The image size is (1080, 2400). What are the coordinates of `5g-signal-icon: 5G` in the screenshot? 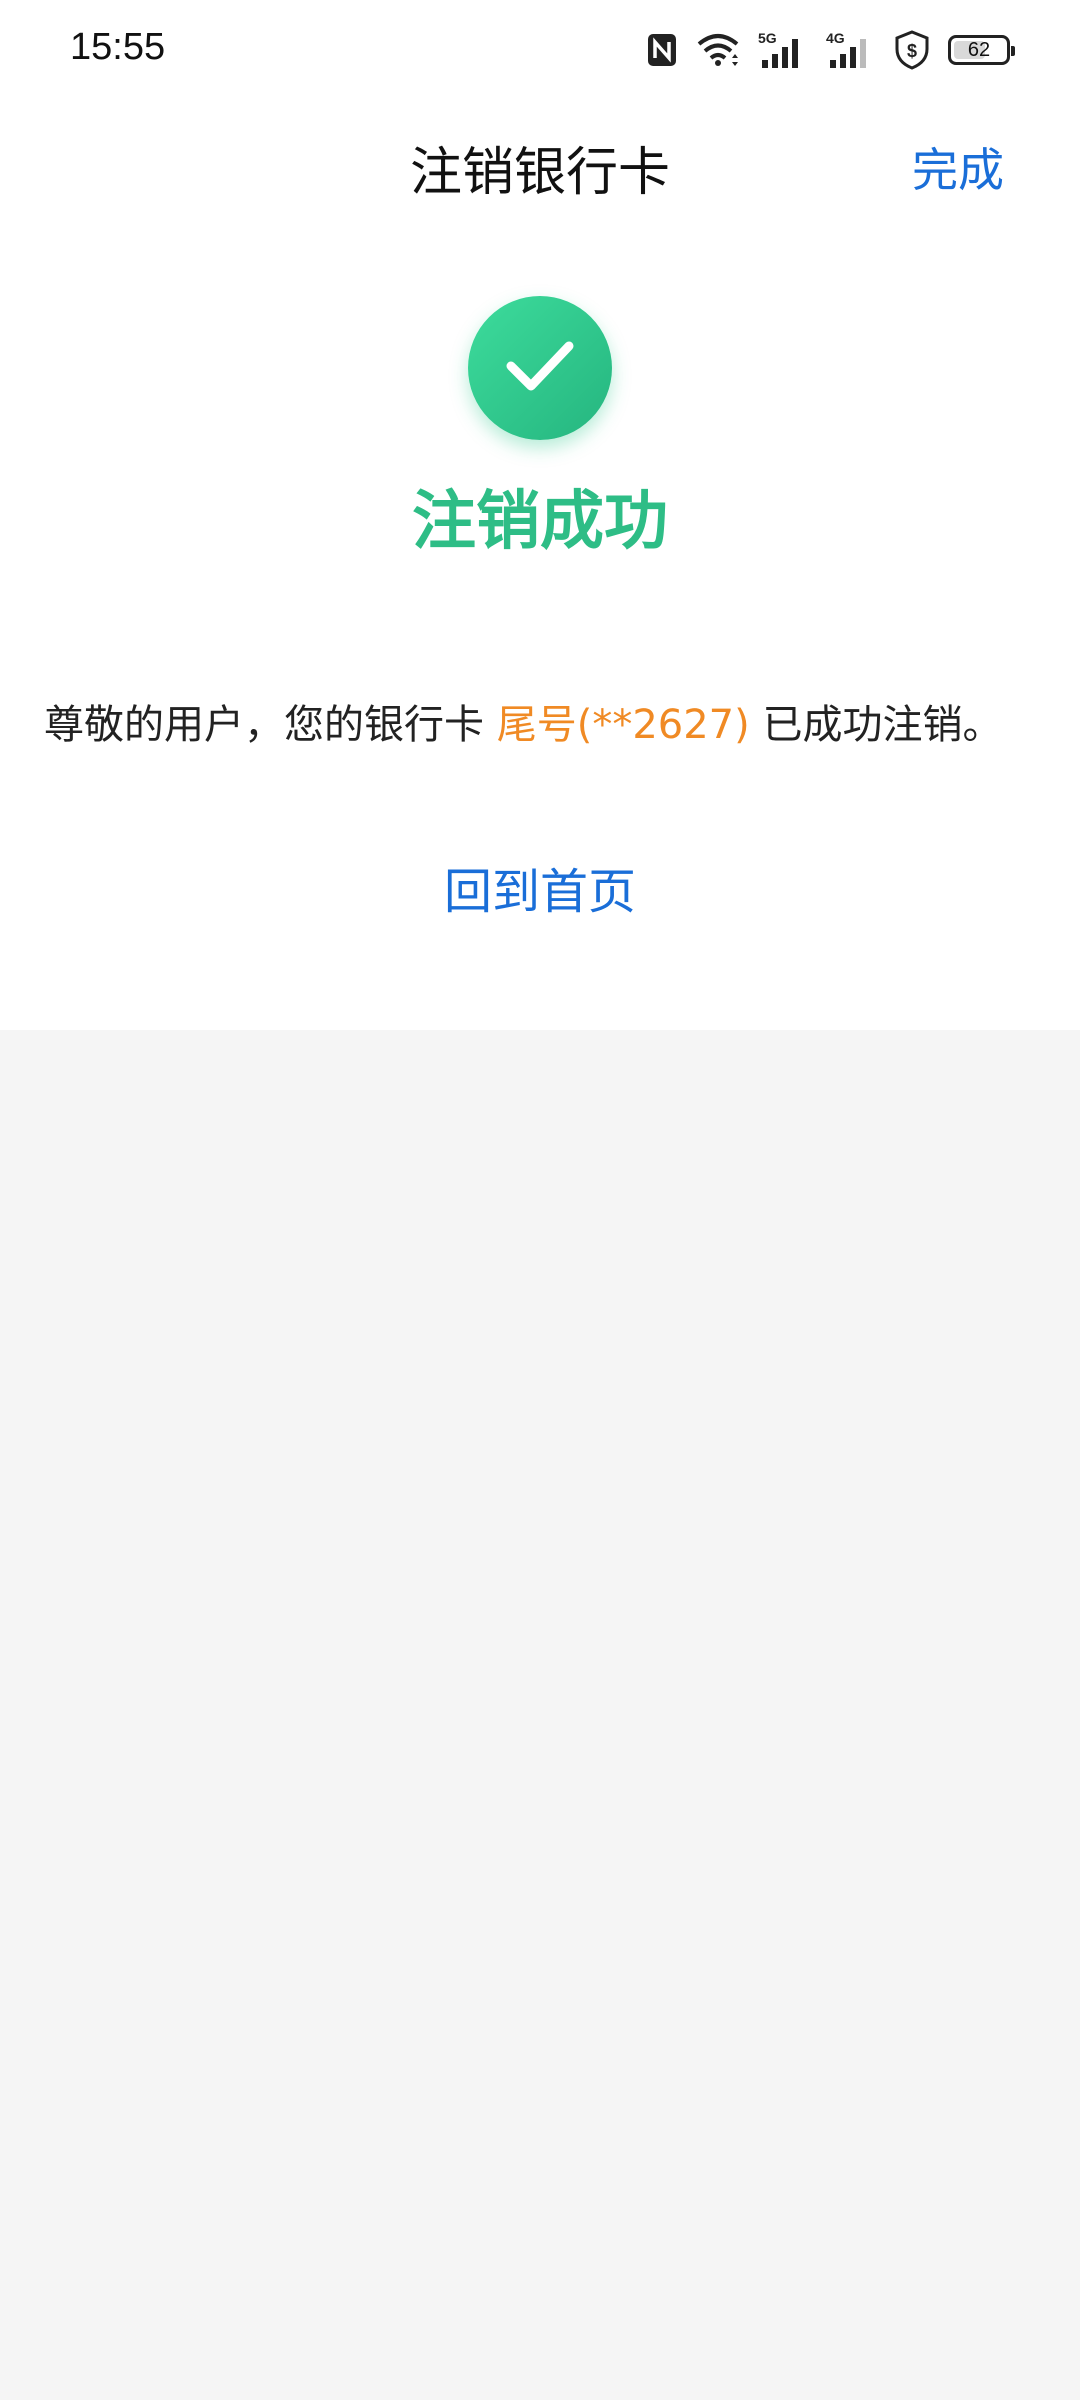 It's located at (783, 50).